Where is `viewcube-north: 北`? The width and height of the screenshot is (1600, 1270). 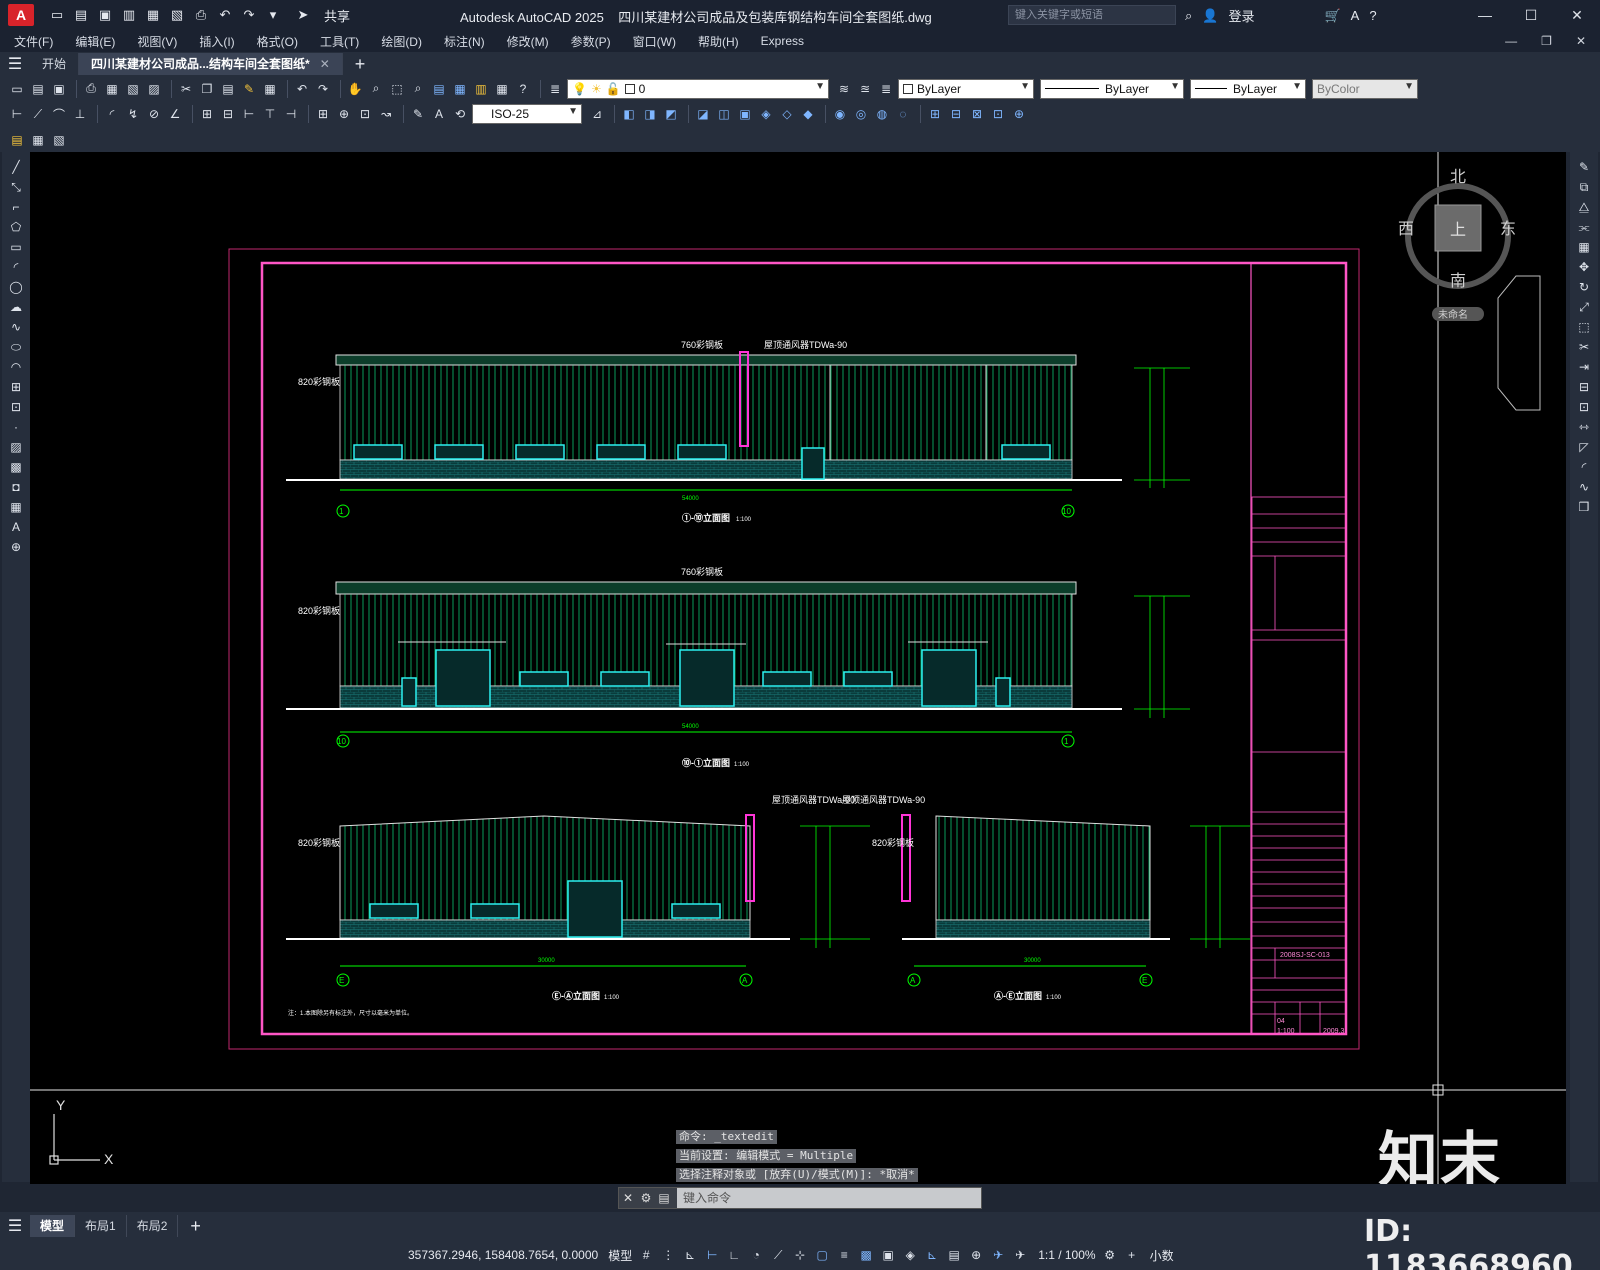
viewcube-north: 北 is located at coordinates (1458, 176).